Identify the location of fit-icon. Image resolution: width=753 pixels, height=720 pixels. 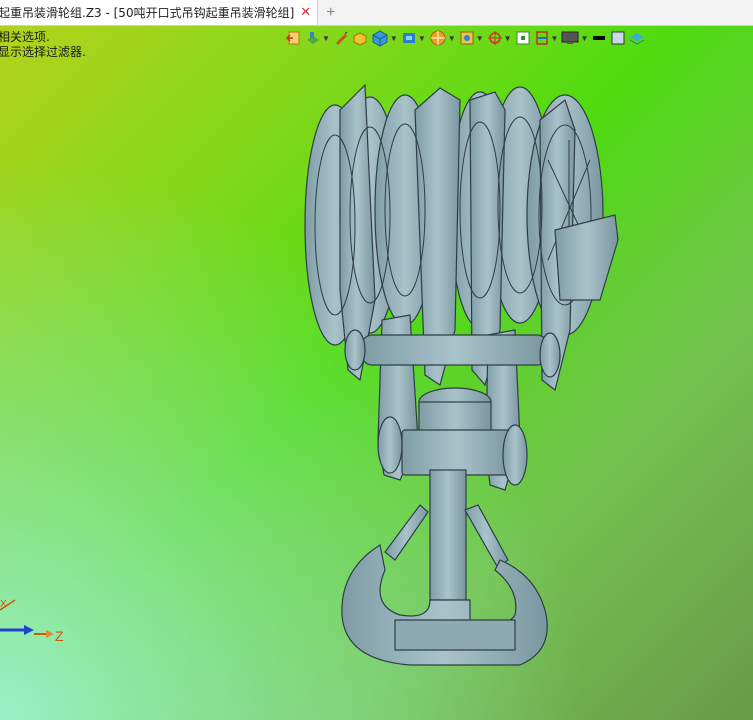
(523, 38).